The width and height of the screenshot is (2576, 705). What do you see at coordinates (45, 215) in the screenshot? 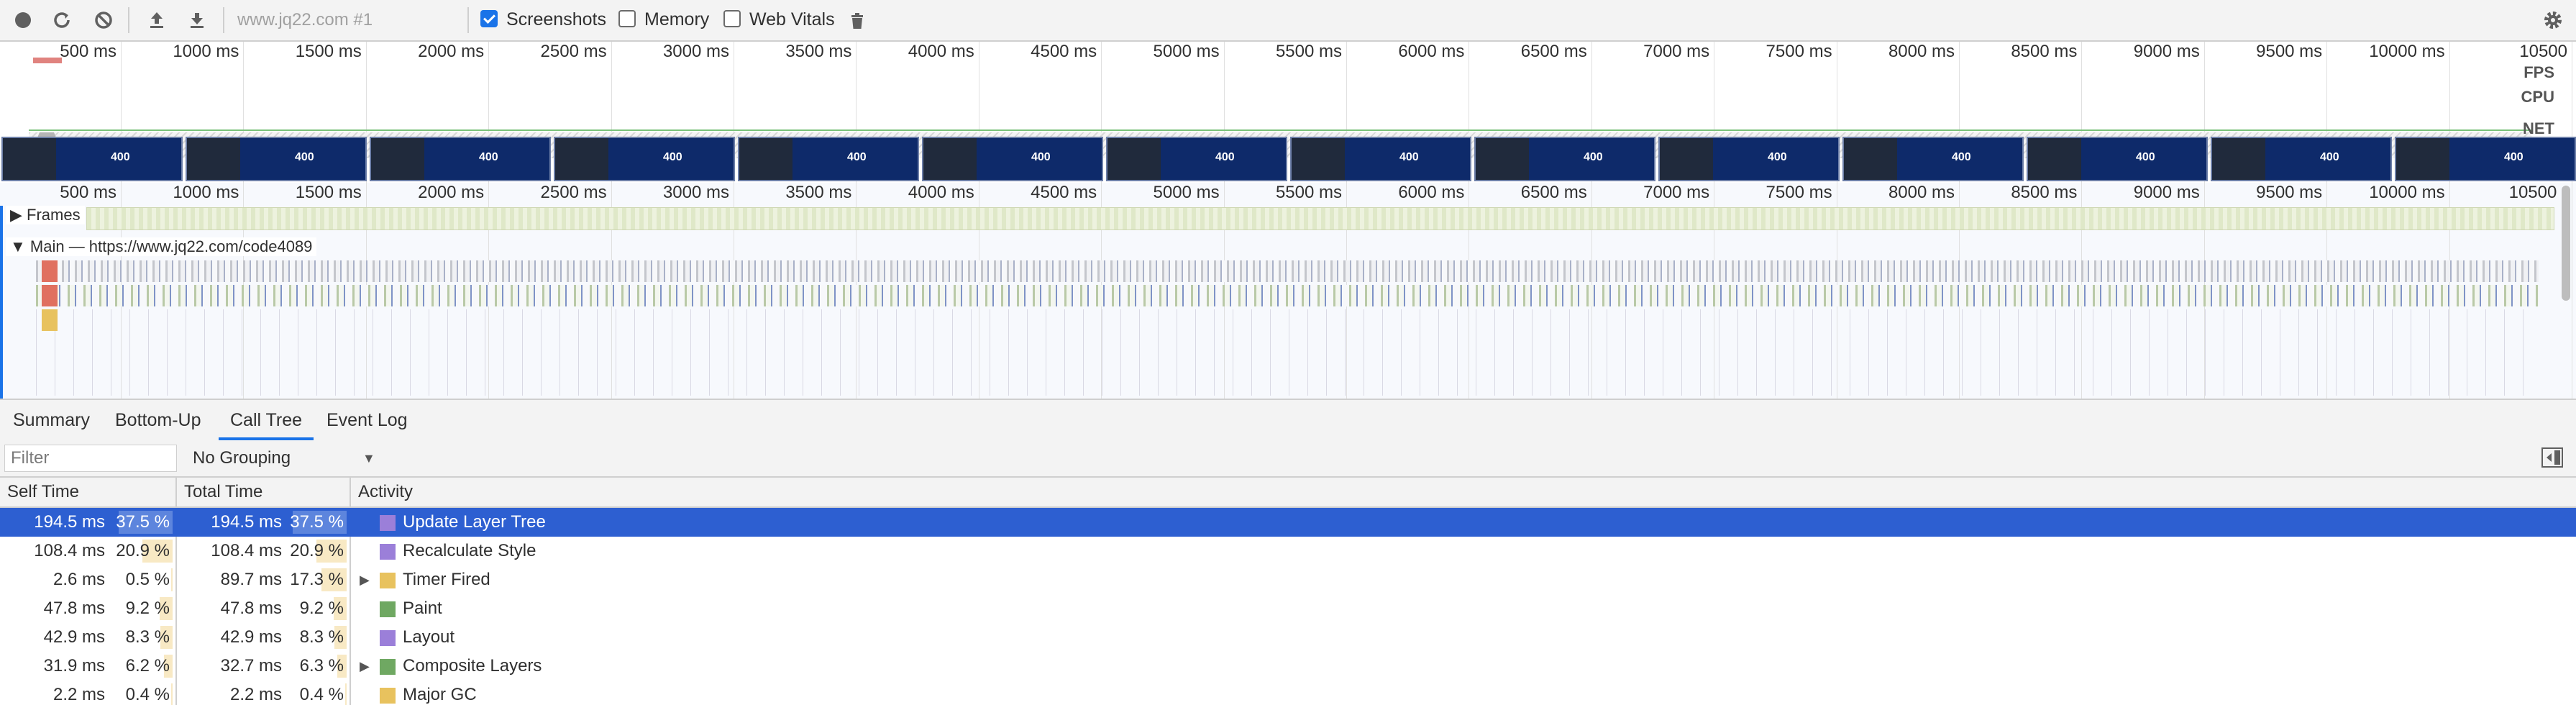
I see `frames-track-label: ▶ Frames` at bounding box center [45, 215].